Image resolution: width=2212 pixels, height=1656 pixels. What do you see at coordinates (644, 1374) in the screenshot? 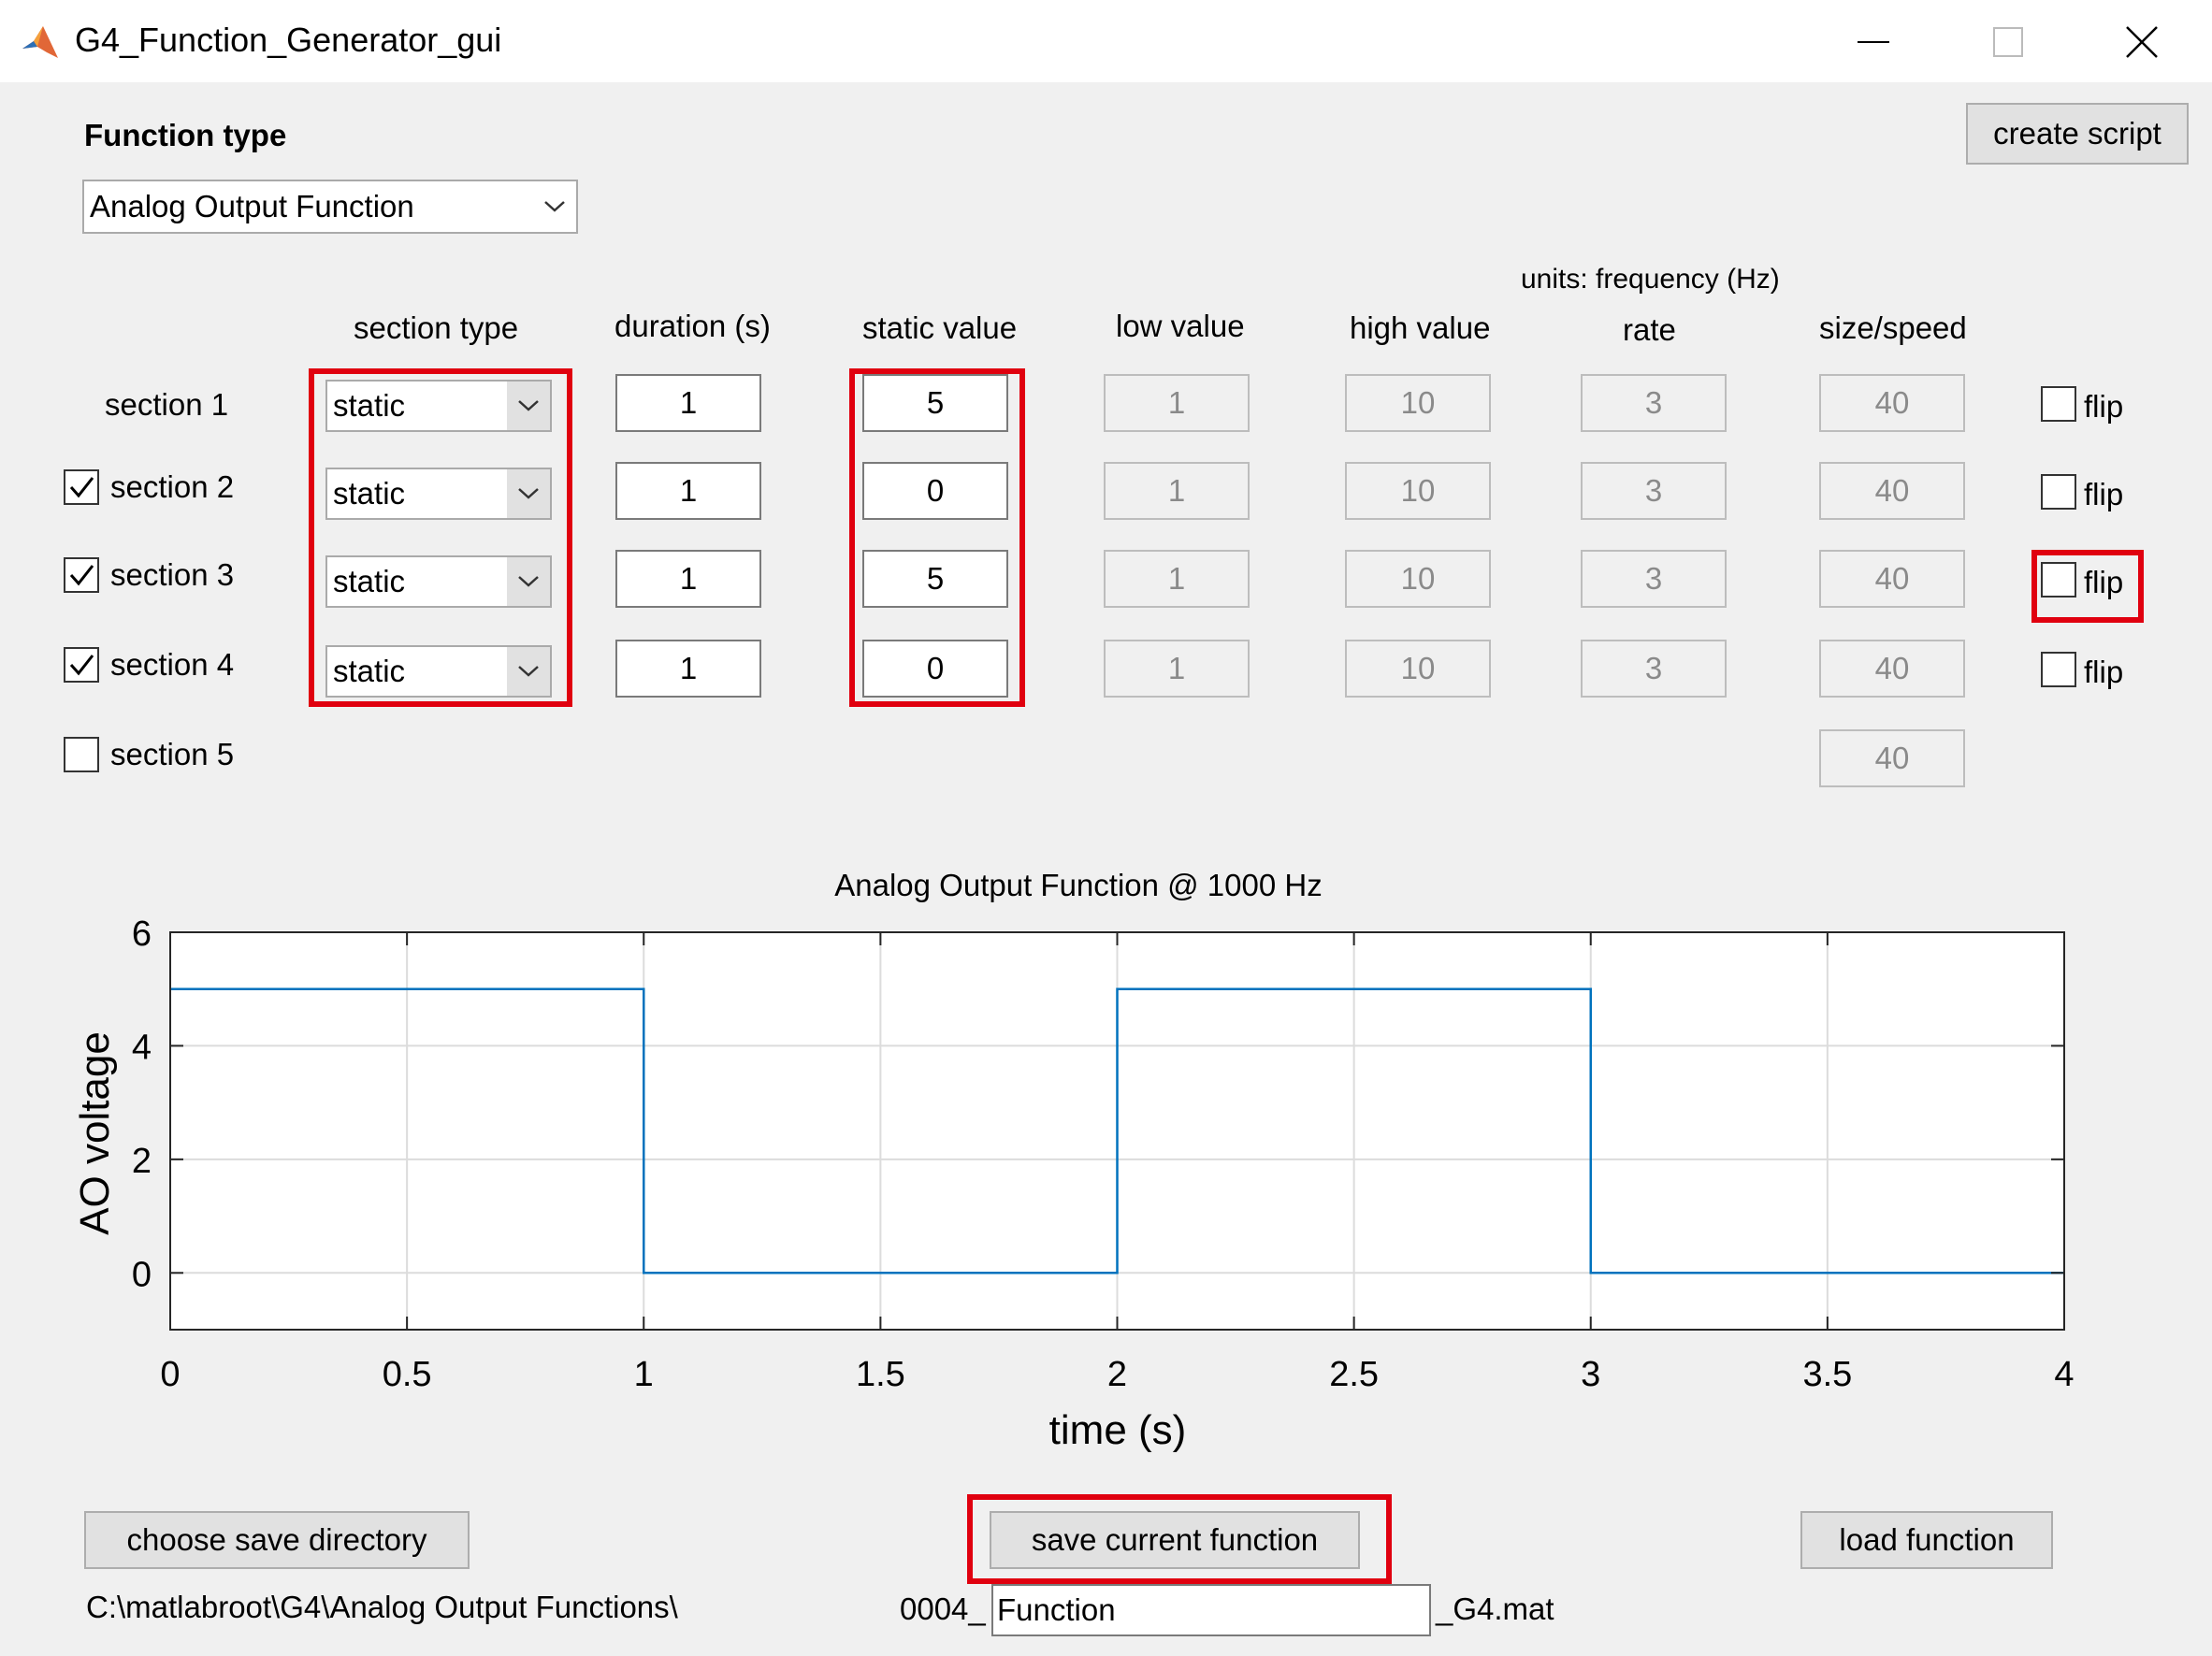
I see `x-tick-label: 1` at bounding box center [644, 1374].